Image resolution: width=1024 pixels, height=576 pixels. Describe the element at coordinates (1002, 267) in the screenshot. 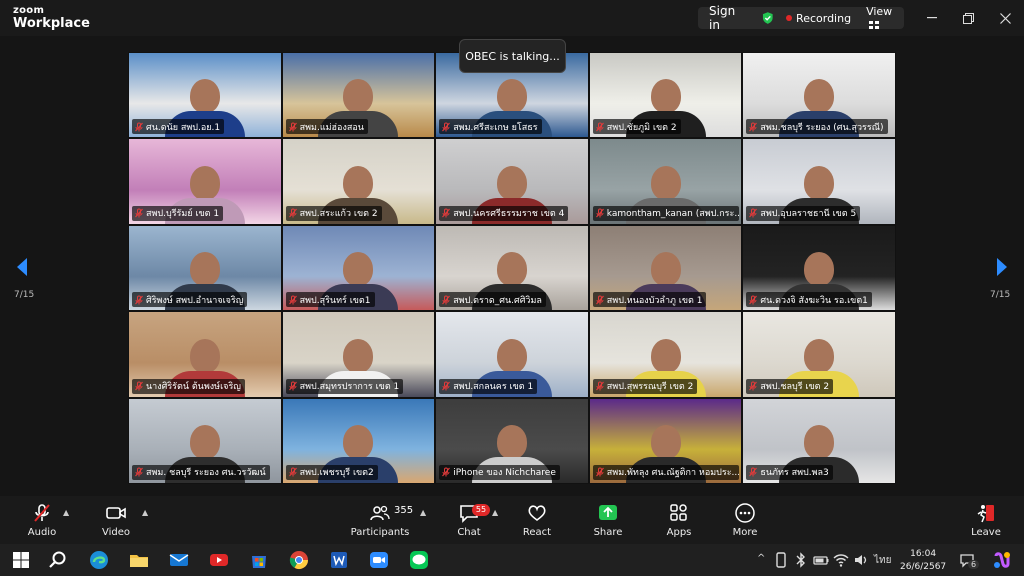

I see `next-page-icon` at that location.